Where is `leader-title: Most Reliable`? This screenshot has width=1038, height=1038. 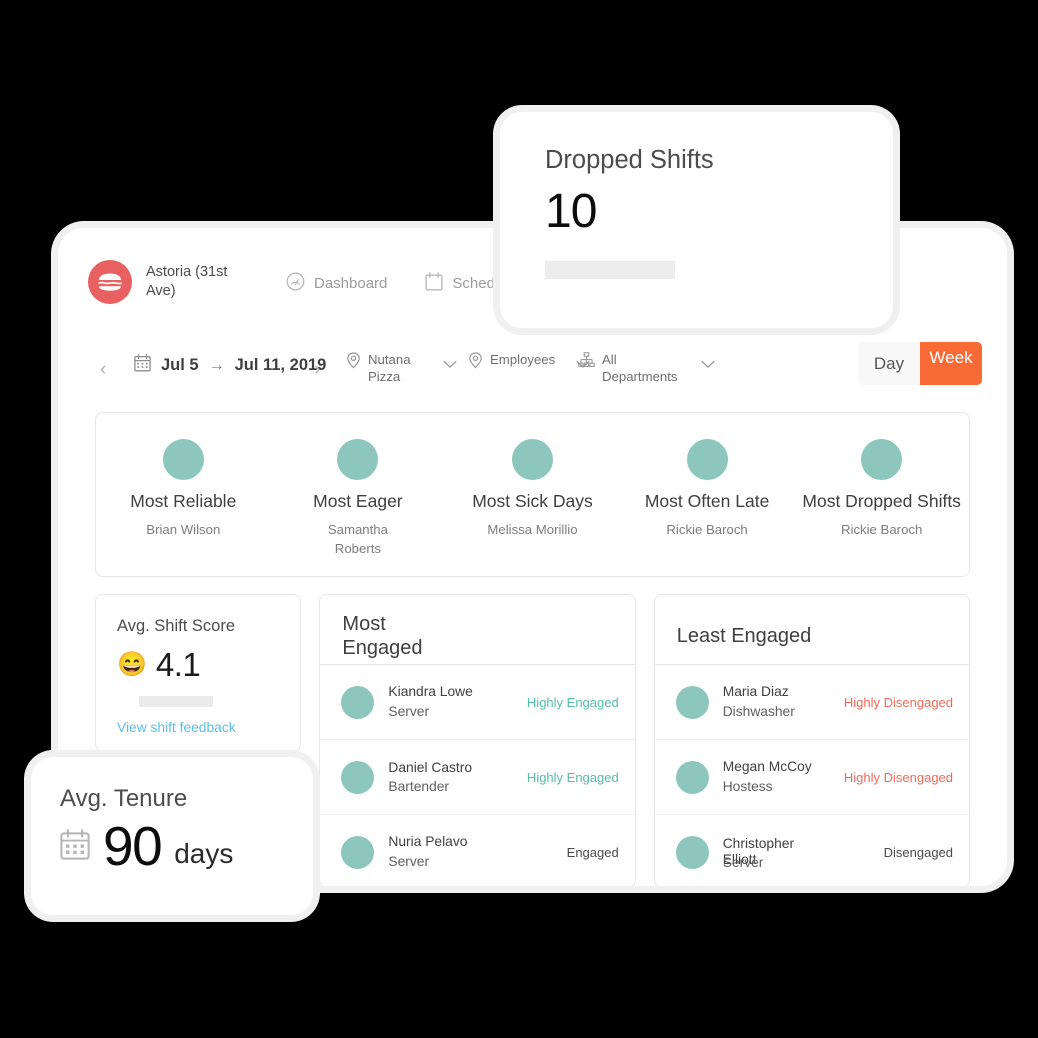
leader-title: Most Reliable is located at coordinates (183, 501).